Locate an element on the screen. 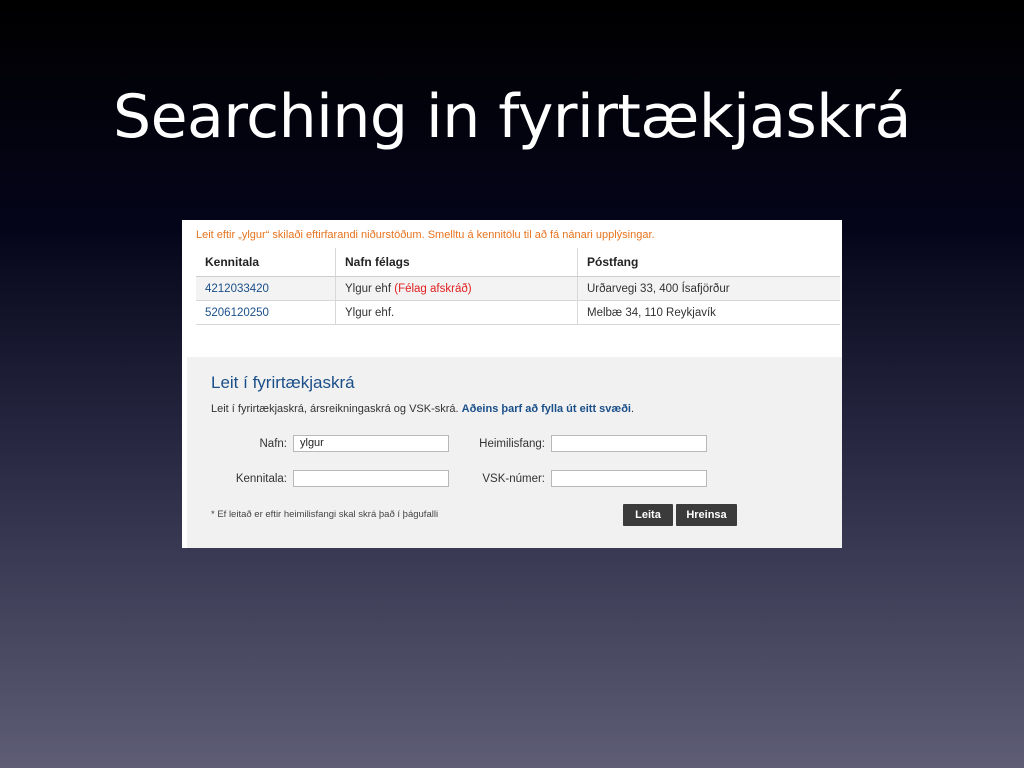  company-name: Ylgur ehf is located at coordinates (368, 288).